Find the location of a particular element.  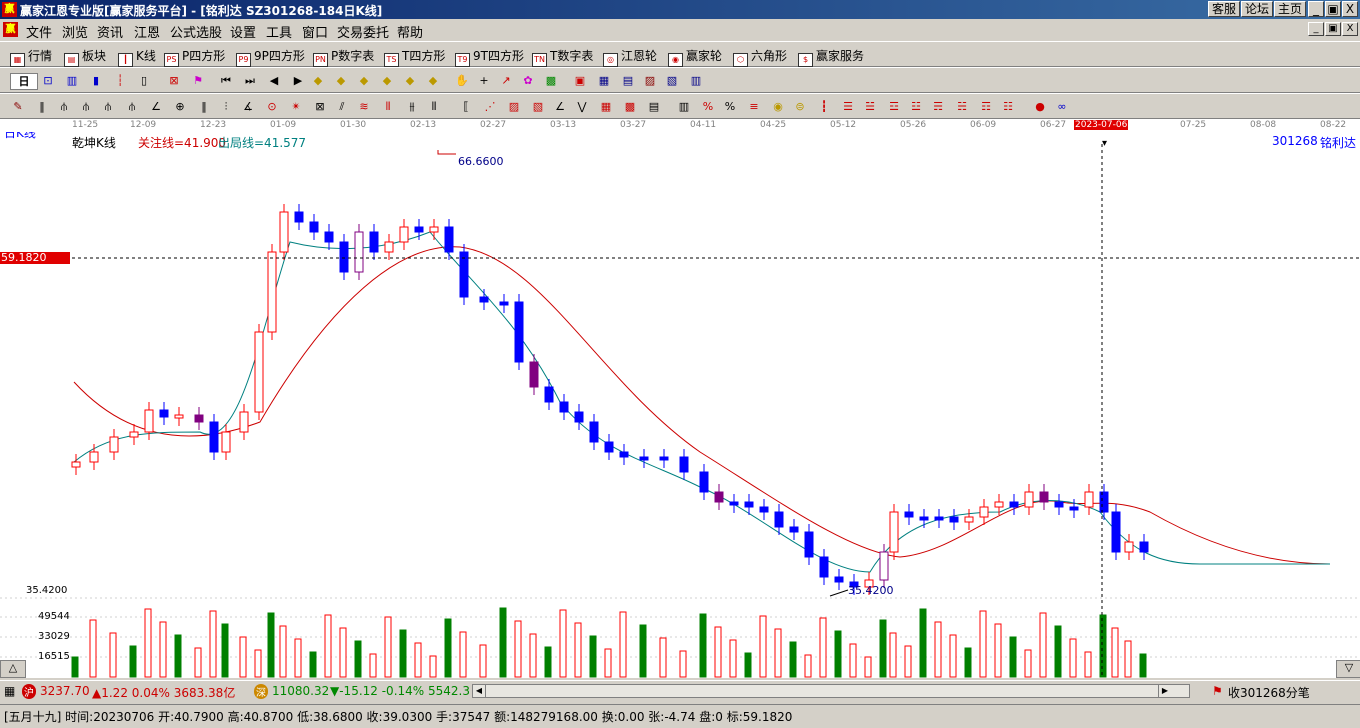

level2-icon: ☱ is located at coordinates (870, 106).